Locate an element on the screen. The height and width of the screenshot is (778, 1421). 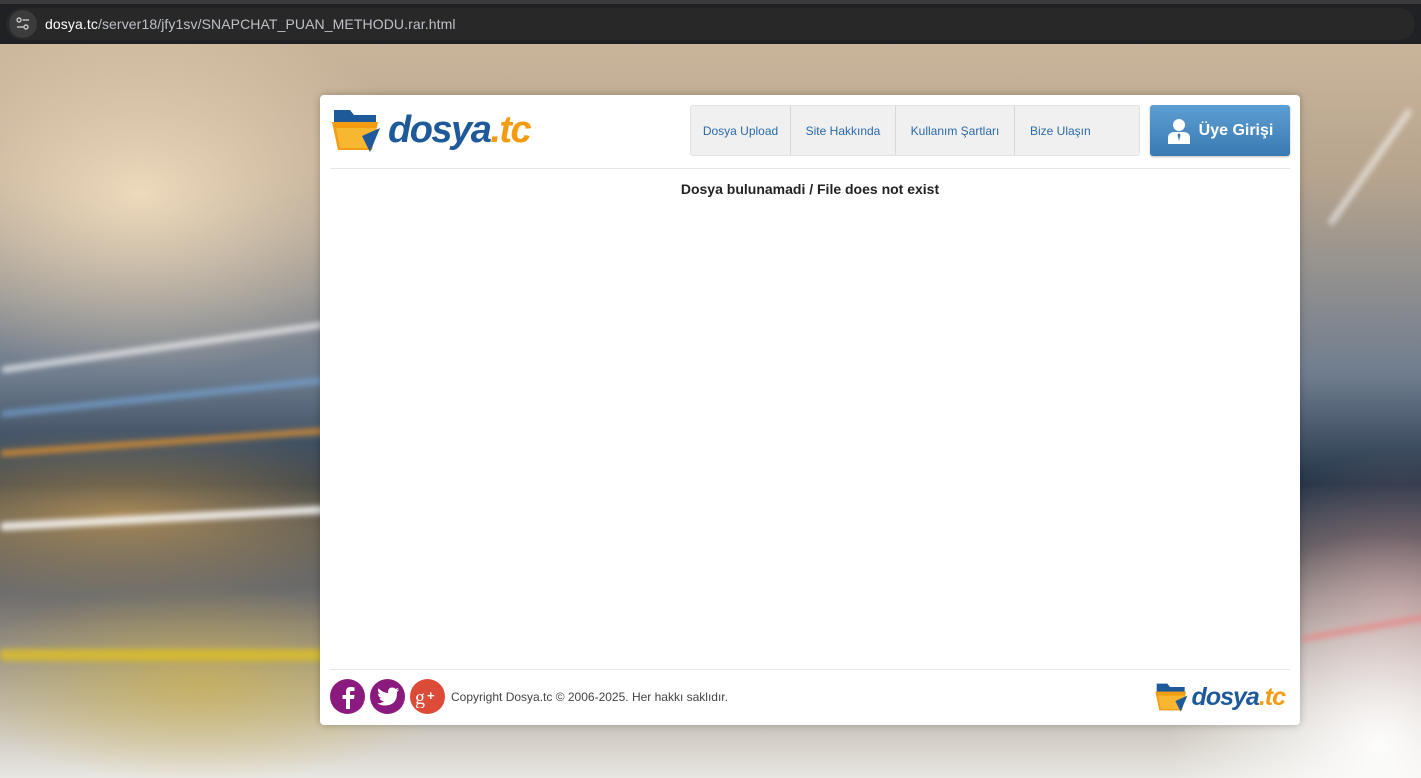
site-info-icon is located at coordinates (23, 24).